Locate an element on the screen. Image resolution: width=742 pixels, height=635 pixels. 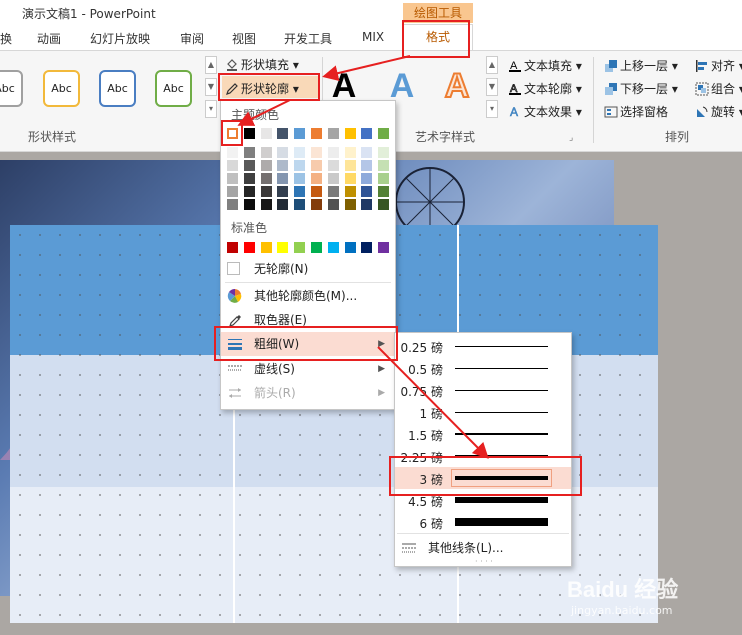
tab-mix: MIX is located at coordinates (373, 37).